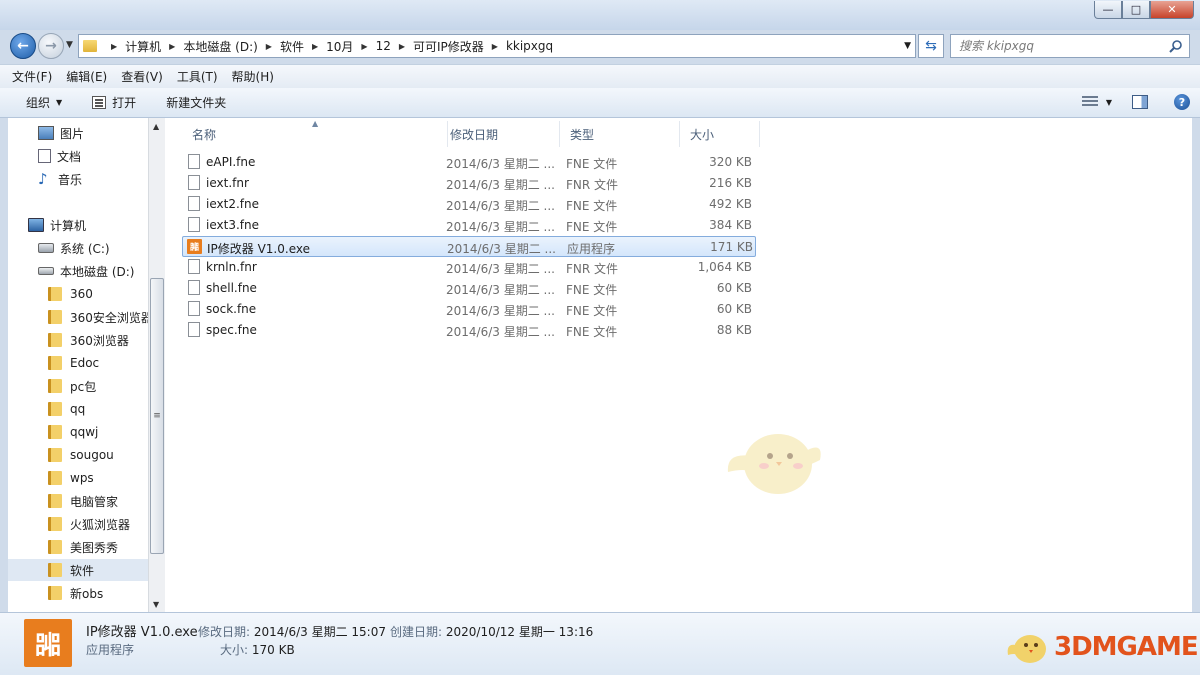  I want to click on search-input, so click(1059, 46).